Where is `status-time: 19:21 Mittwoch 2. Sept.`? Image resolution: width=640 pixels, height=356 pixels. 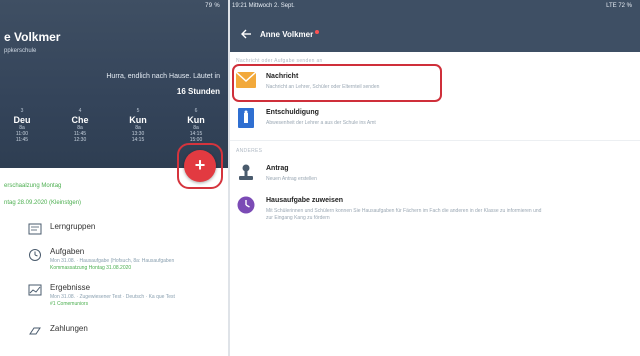 status-time: 19:21 Mittwoch 2. Sept. is located at coordinates (263, 6).